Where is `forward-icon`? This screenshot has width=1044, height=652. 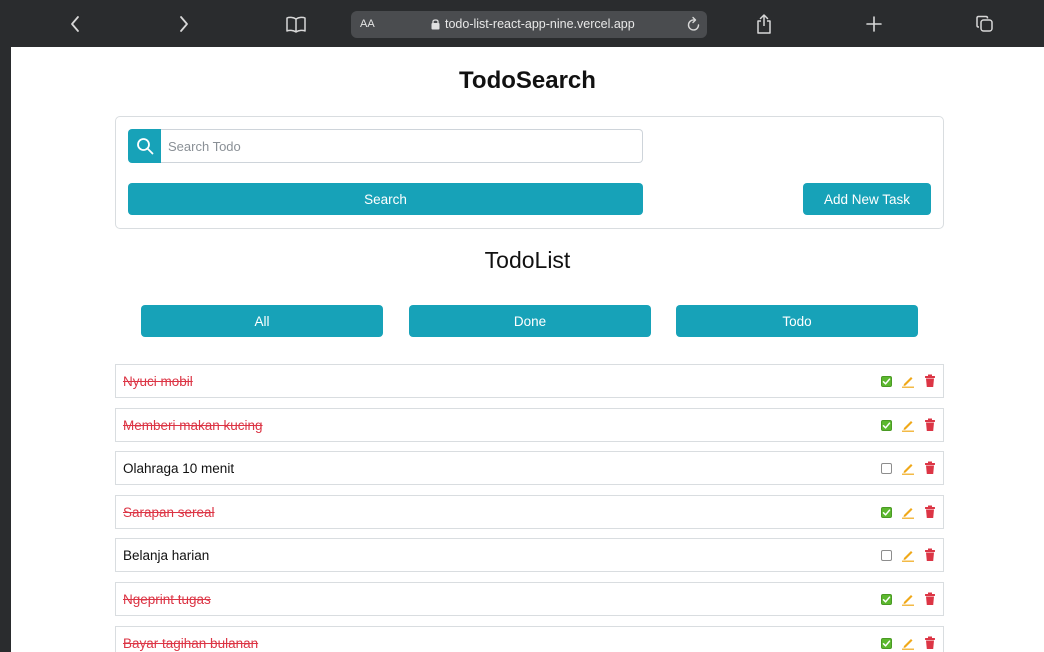 forward-icon is located at coordinates (184, 24).